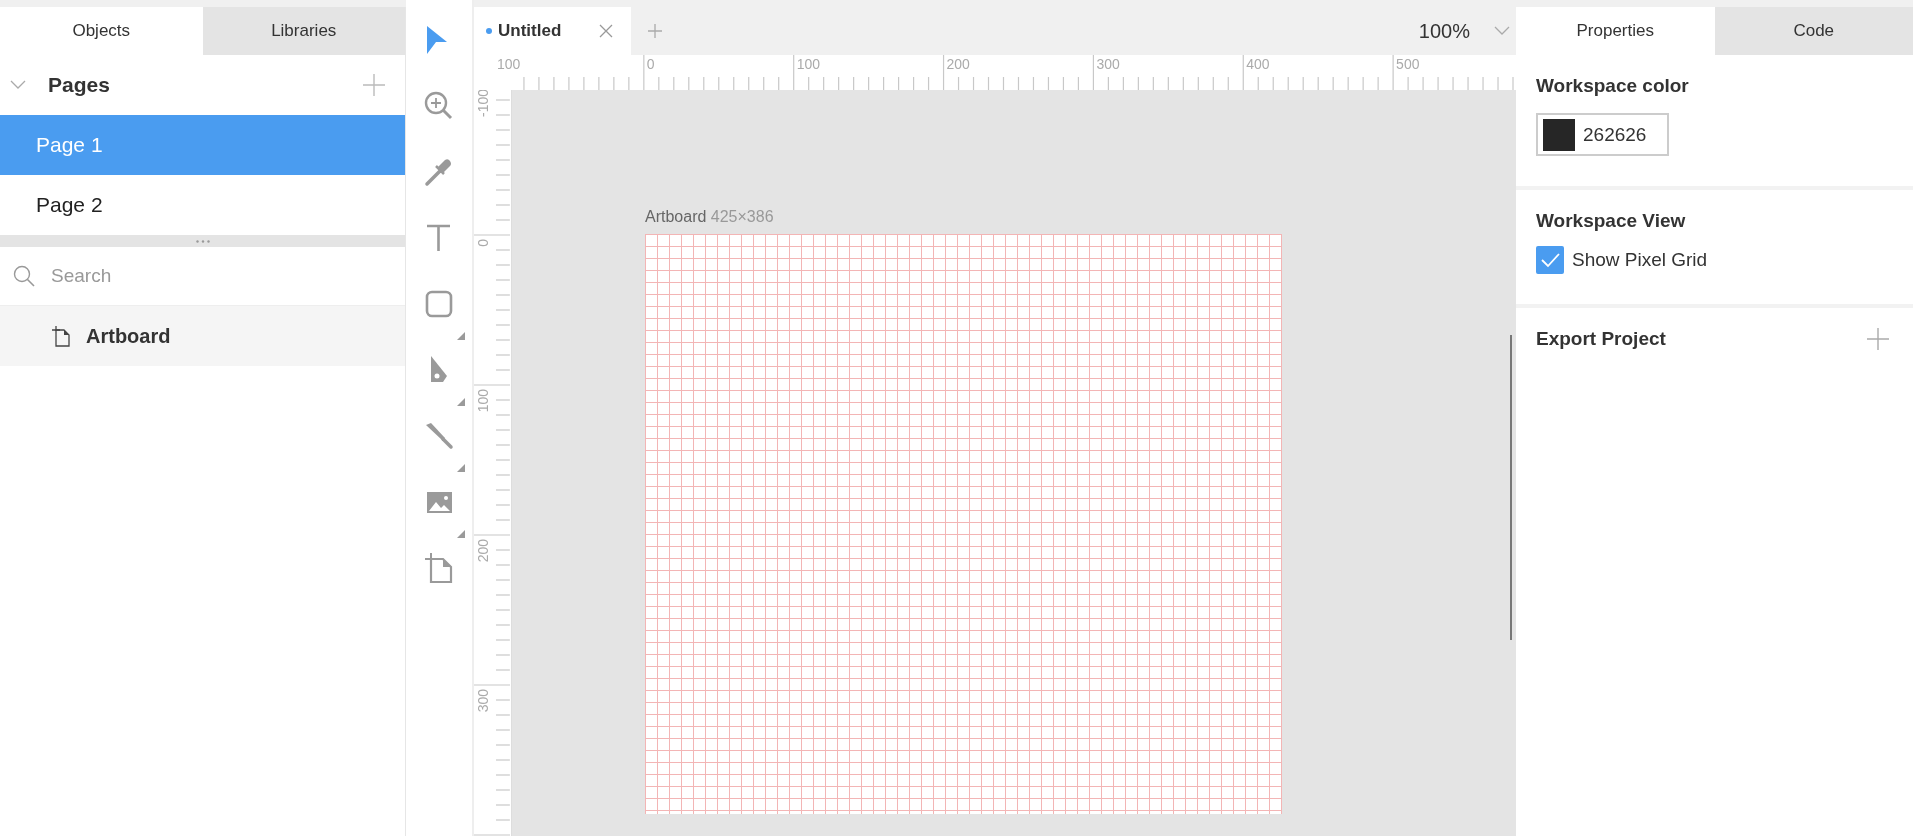  Describe the element at coordinates (202, 205) in the screenshot. I see `page-item: Page 2` at that location.